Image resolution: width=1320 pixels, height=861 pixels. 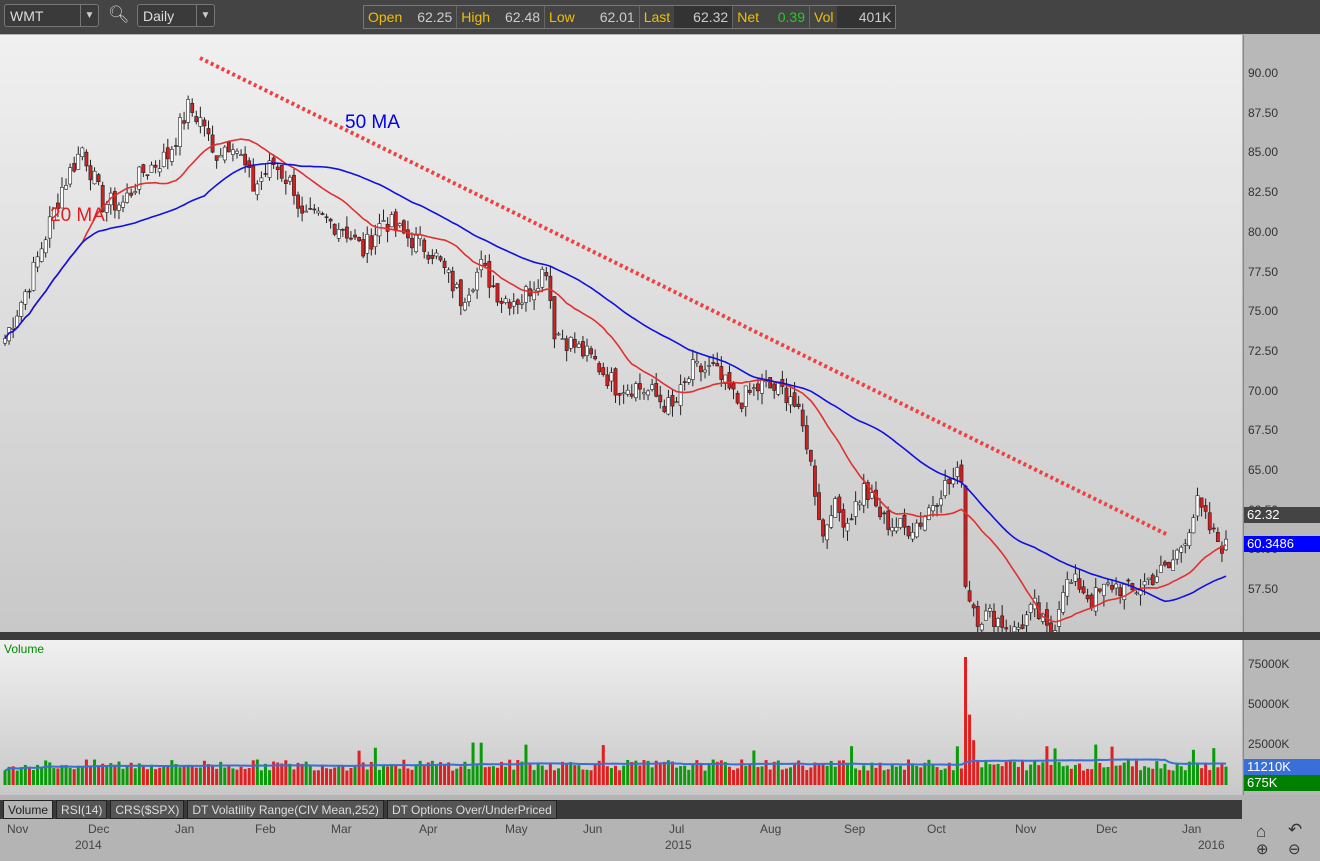 What do you see at coordinates (1026, 829) in the screenshot?
I see `month-label: Nov` at bounding box center [1026, 829].